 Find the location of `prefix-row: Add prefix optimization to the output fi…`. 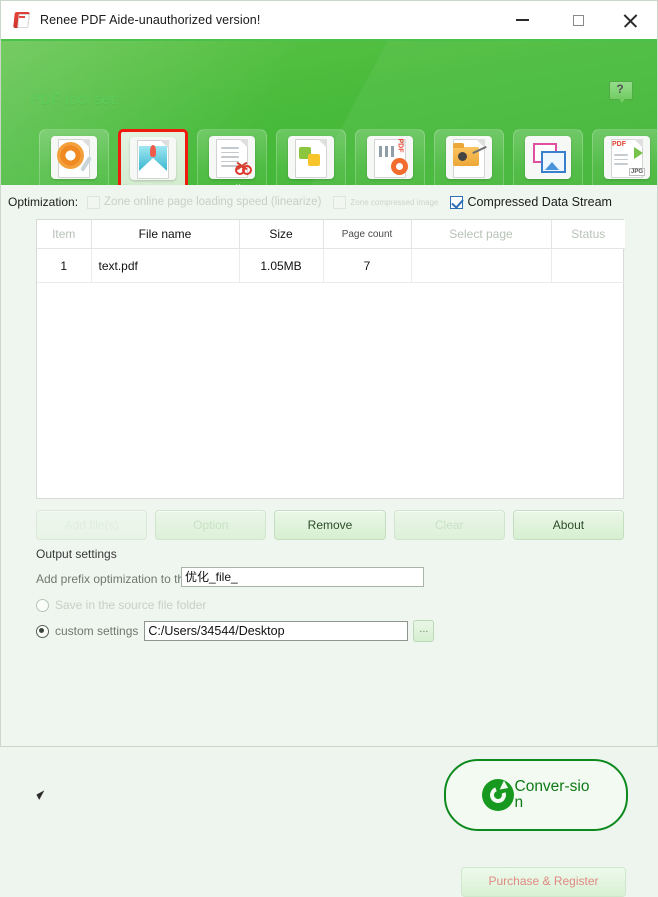

prefix-row: Add prefix optimization to the output fi… is located at coordinates (236, 578).